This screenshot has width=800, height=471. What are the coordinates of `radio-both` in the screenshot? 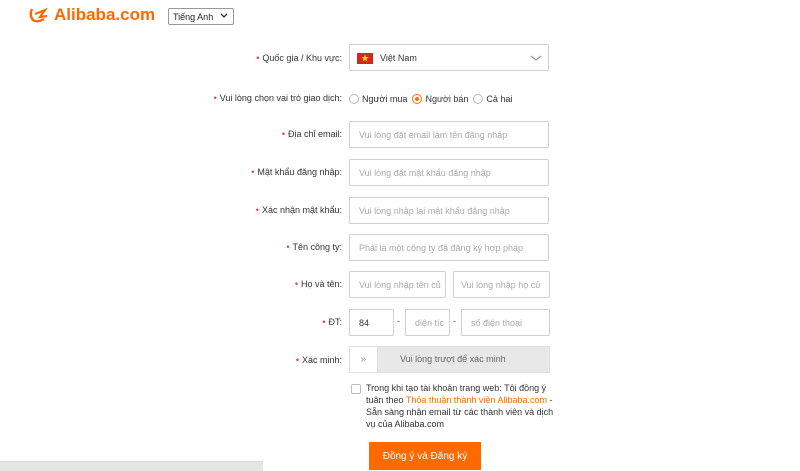 It's located at (478, 99).